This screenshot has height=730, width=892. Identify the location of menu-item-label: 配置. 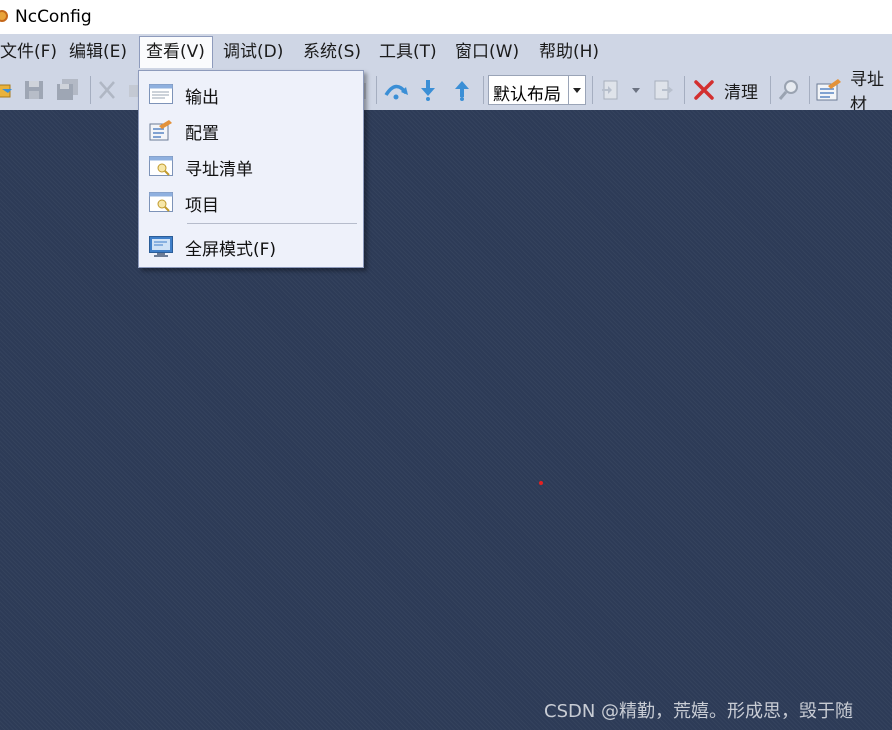
(202, 134).